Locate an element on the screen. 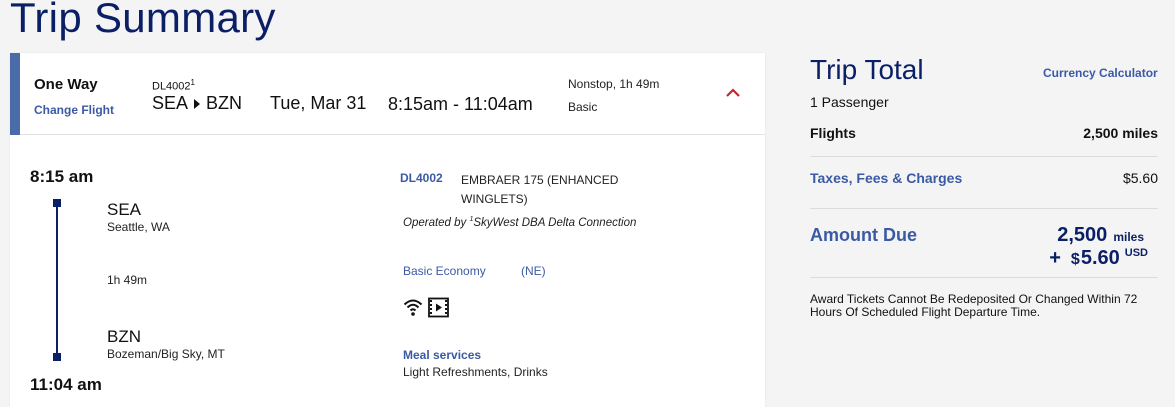 The width and height of the screenshot is (1175, 407). meal-services-value: Light Refreshments, Drinks is located at coordinates (475, 372).